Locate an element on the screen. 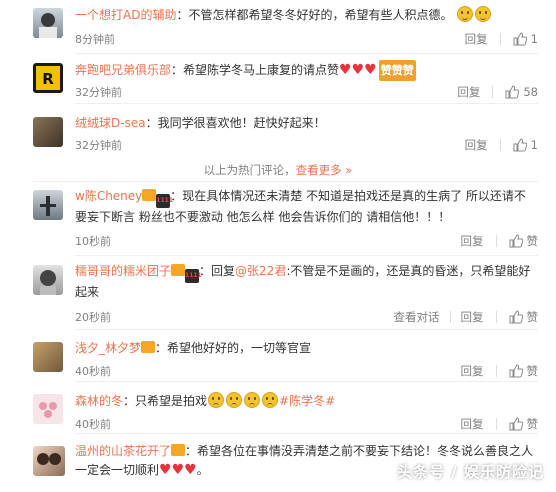  comment-text: 奔跑吧兄弟俱乐部：希望陈学冬马上康复的请点赞♥♥♥ 赞赞赞 is located at coordinates (305, 70).